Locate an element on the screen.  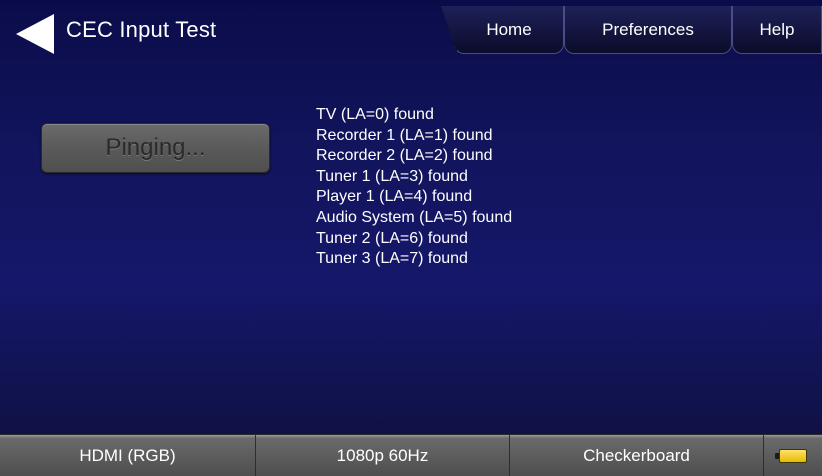
list-item: Audio System (LA=5) found is located at coordinates (414, 217).